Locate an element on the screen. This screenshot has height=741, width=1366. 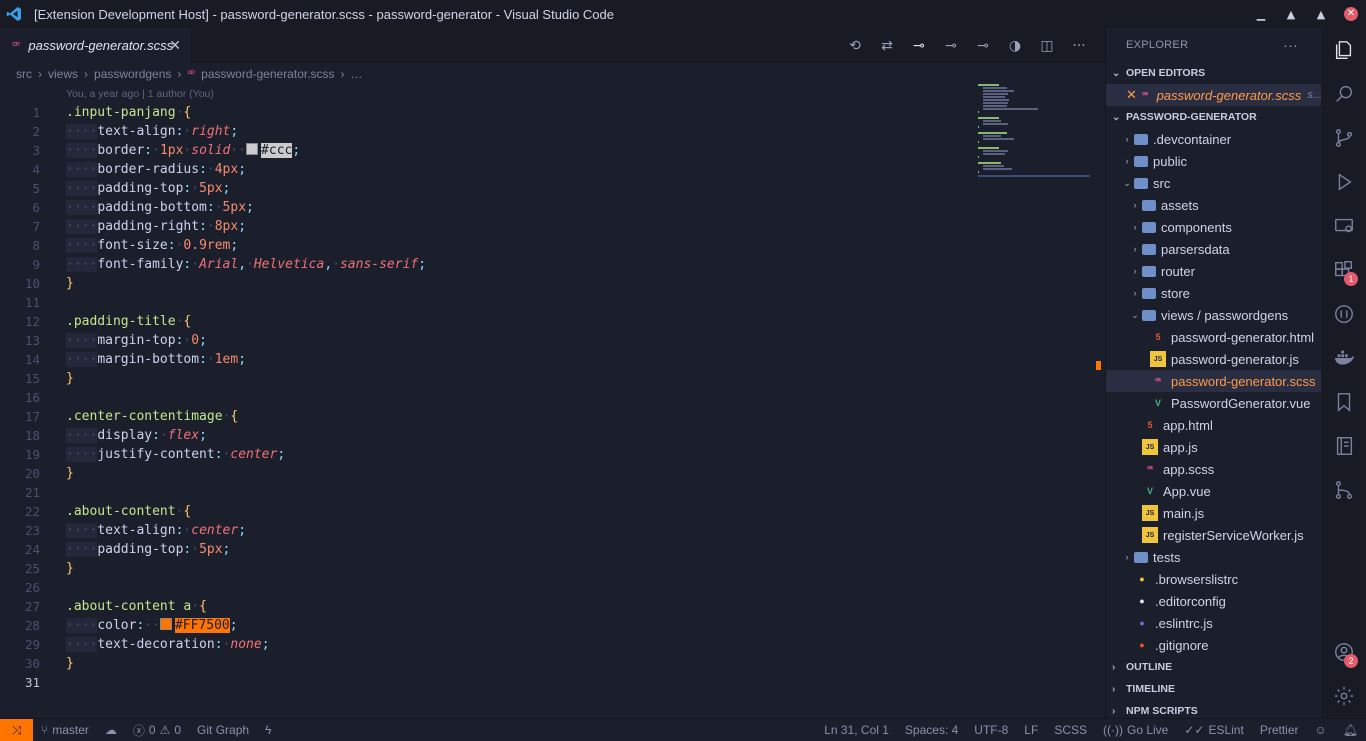
git-blame-codelens: You, a year ago | 1 author (You) is located at coordinates (140, 94).